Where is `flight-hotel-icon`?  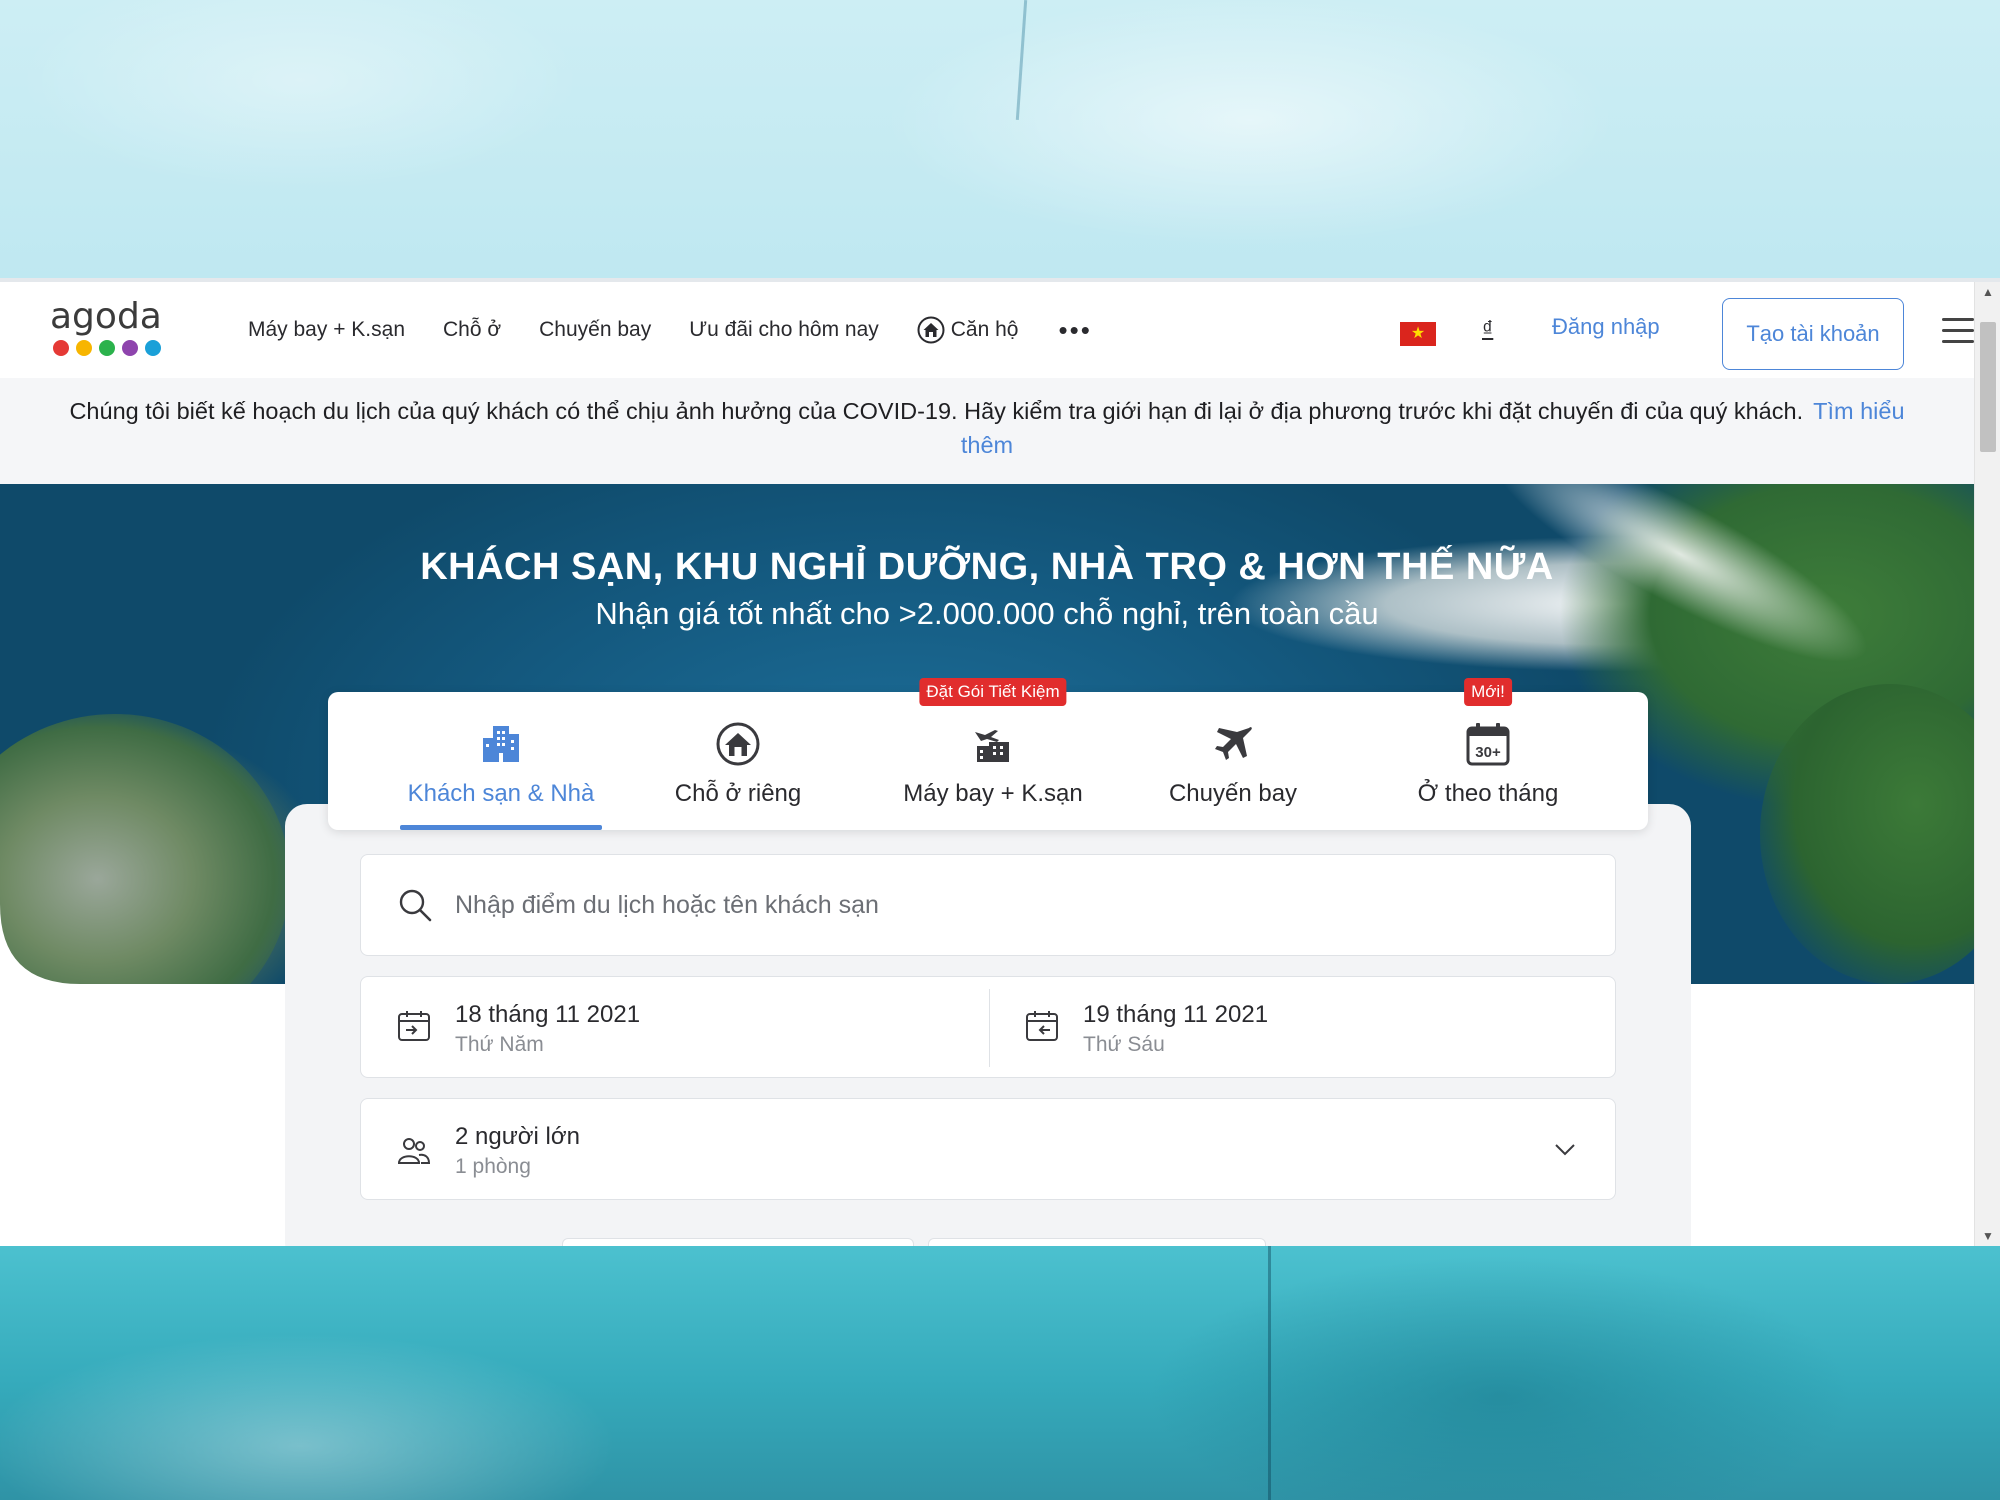
flight-hotel-icon is located at coordinates (992, 746).